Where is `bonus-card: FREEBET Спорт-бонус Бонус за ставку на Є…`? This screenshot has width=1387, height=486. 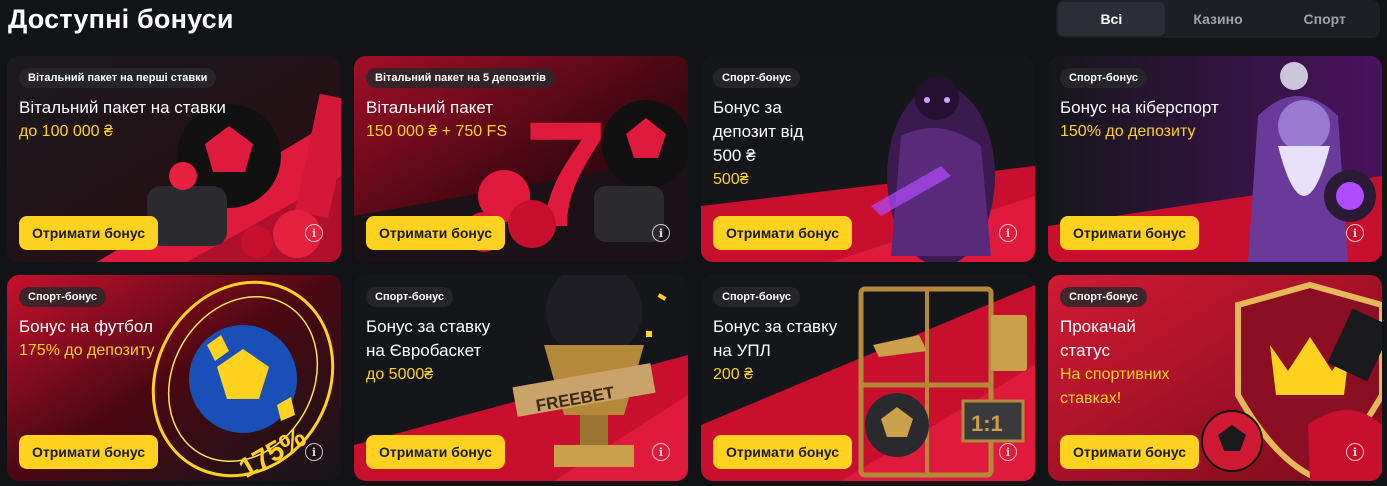
bonus-card: FREEBET Спорт-бонус Бонус за ставку на Є… is located at coordinates (521, 378).